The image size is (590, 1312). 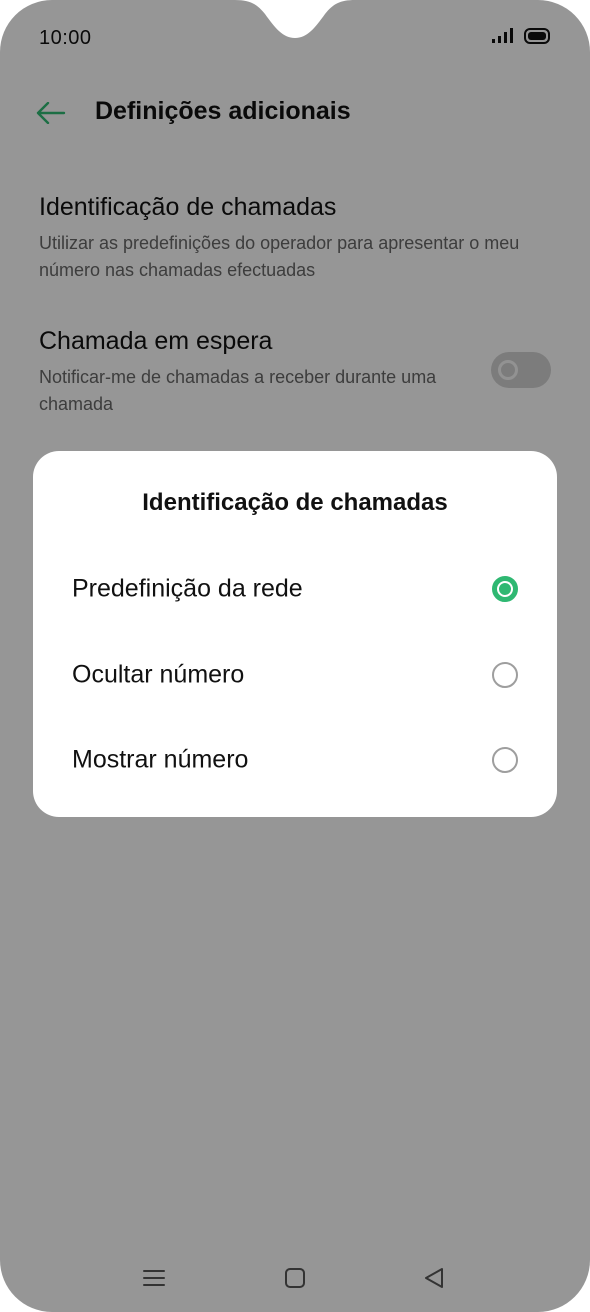 I want to click on option-show-number: Mostrar número, so click(x=295, y=760).